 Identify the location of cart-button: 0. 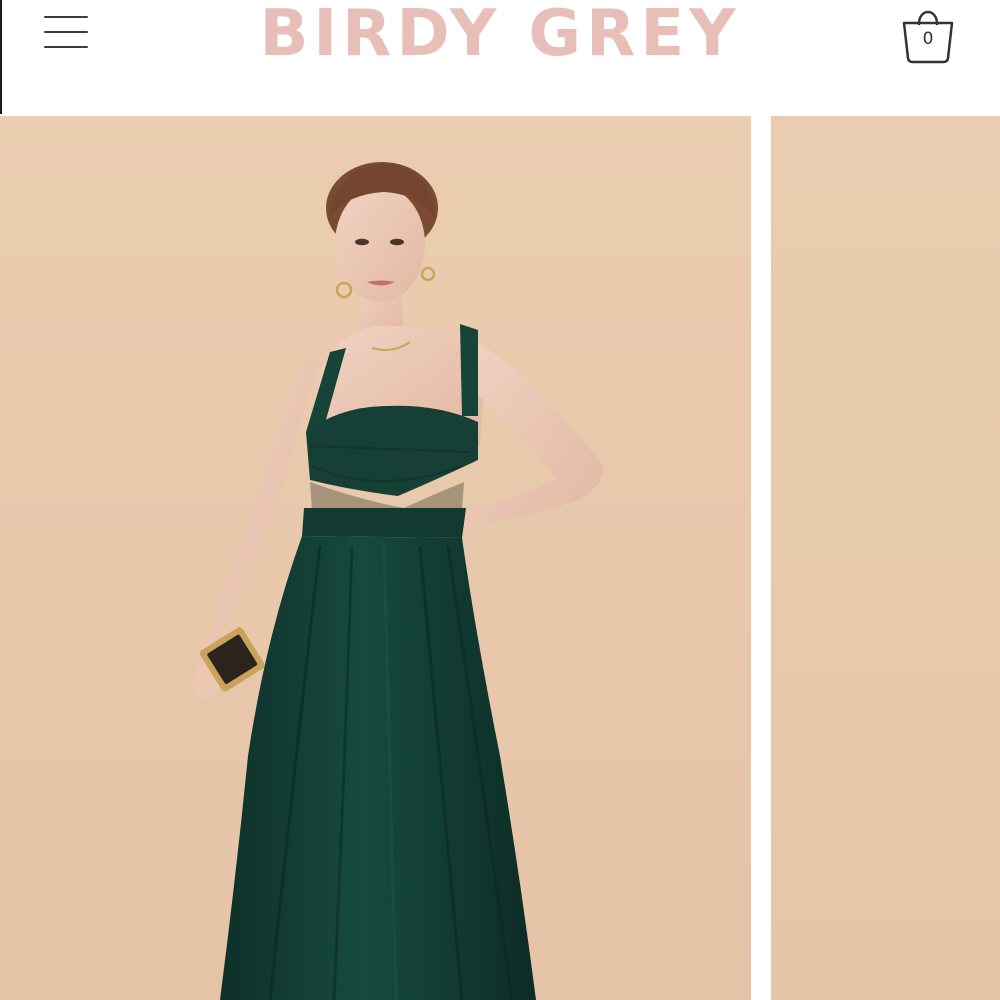
(928, 34).